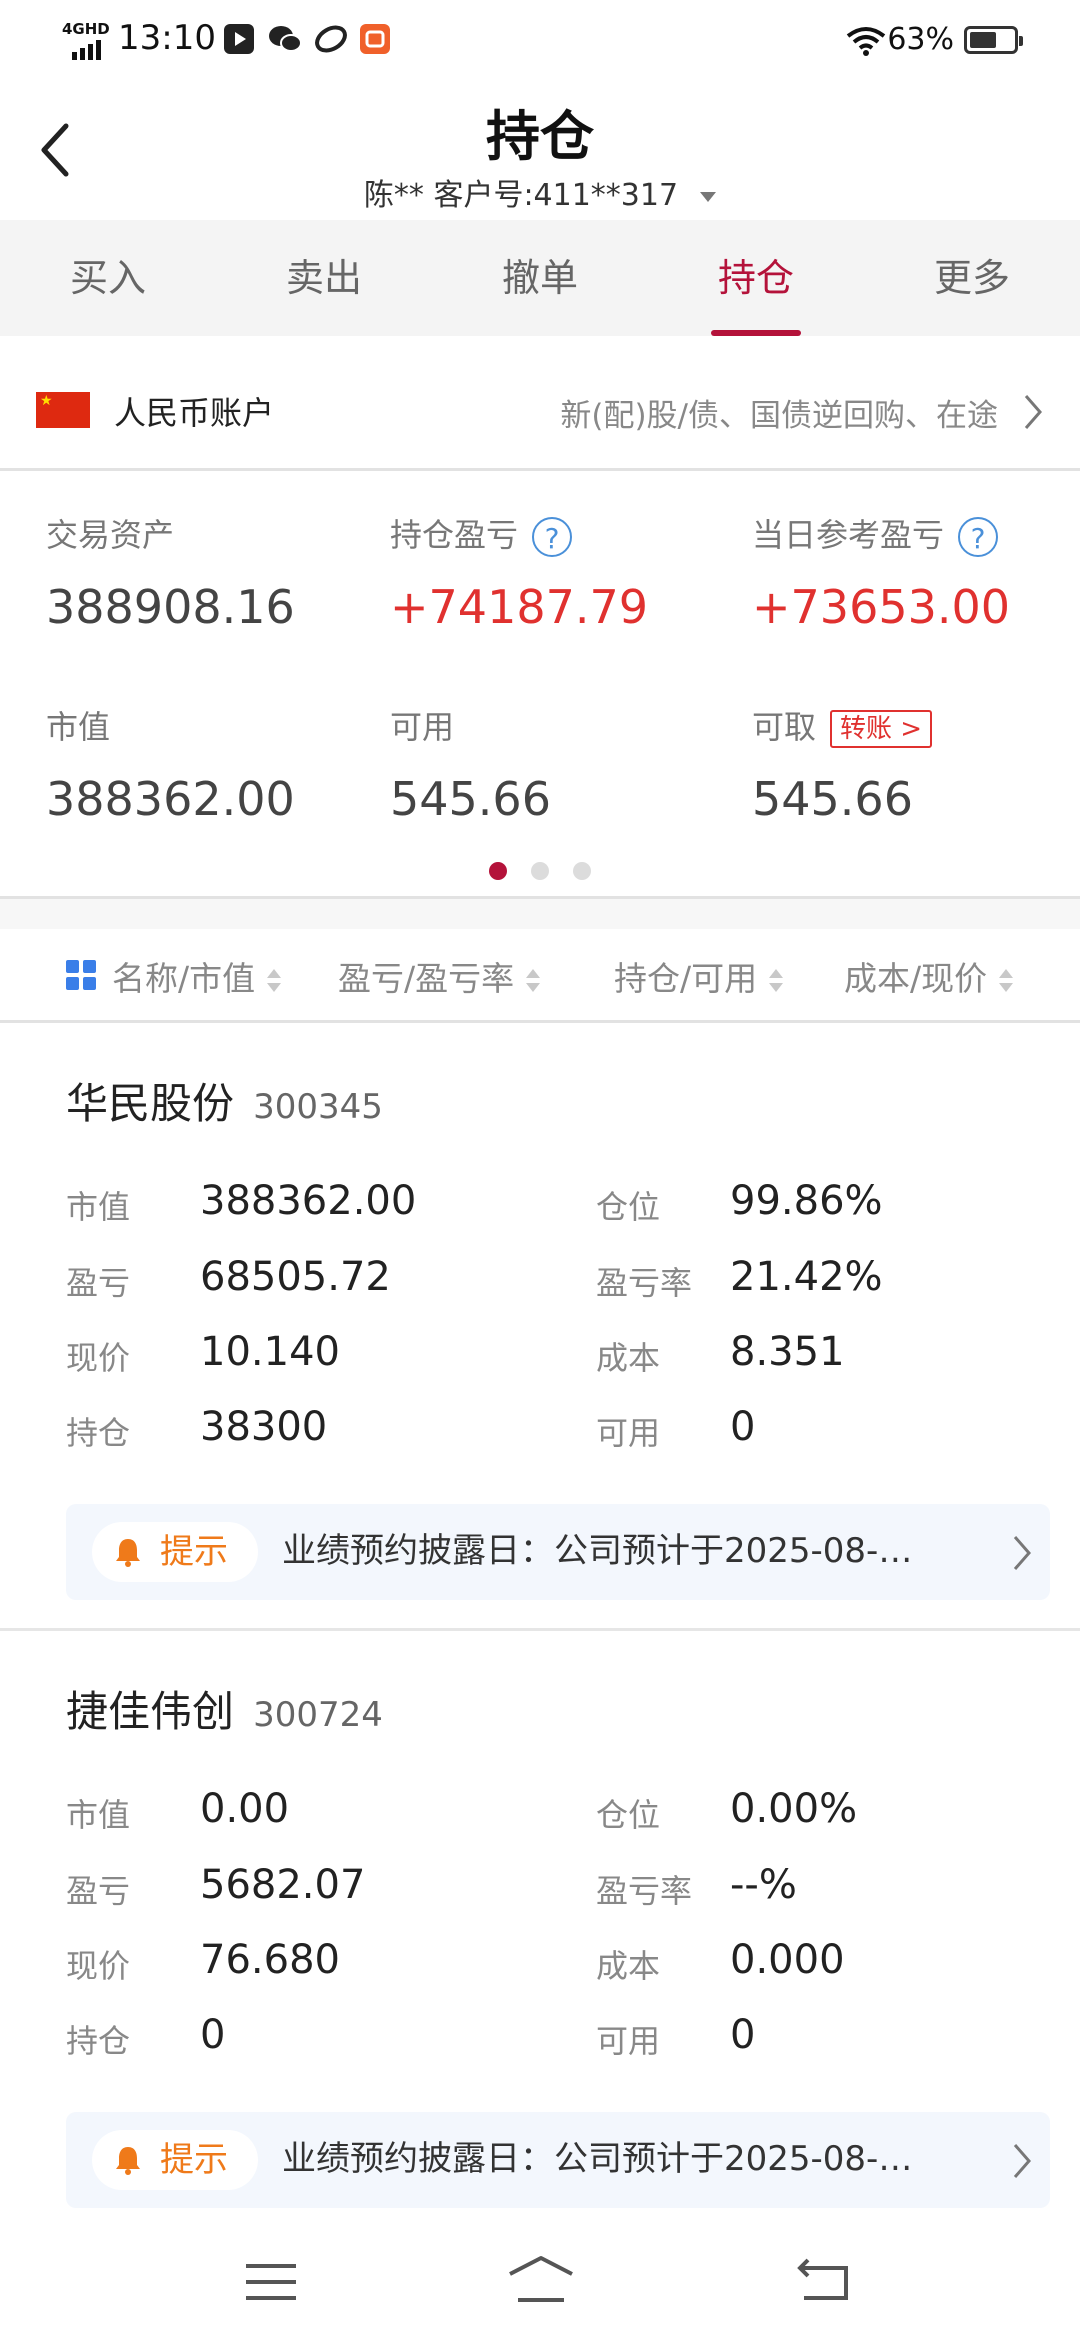  What do you see at coordinates (318, 1715) in the screenshot?
I see `stock-code: 300724` at bounding box center [318, 1715].